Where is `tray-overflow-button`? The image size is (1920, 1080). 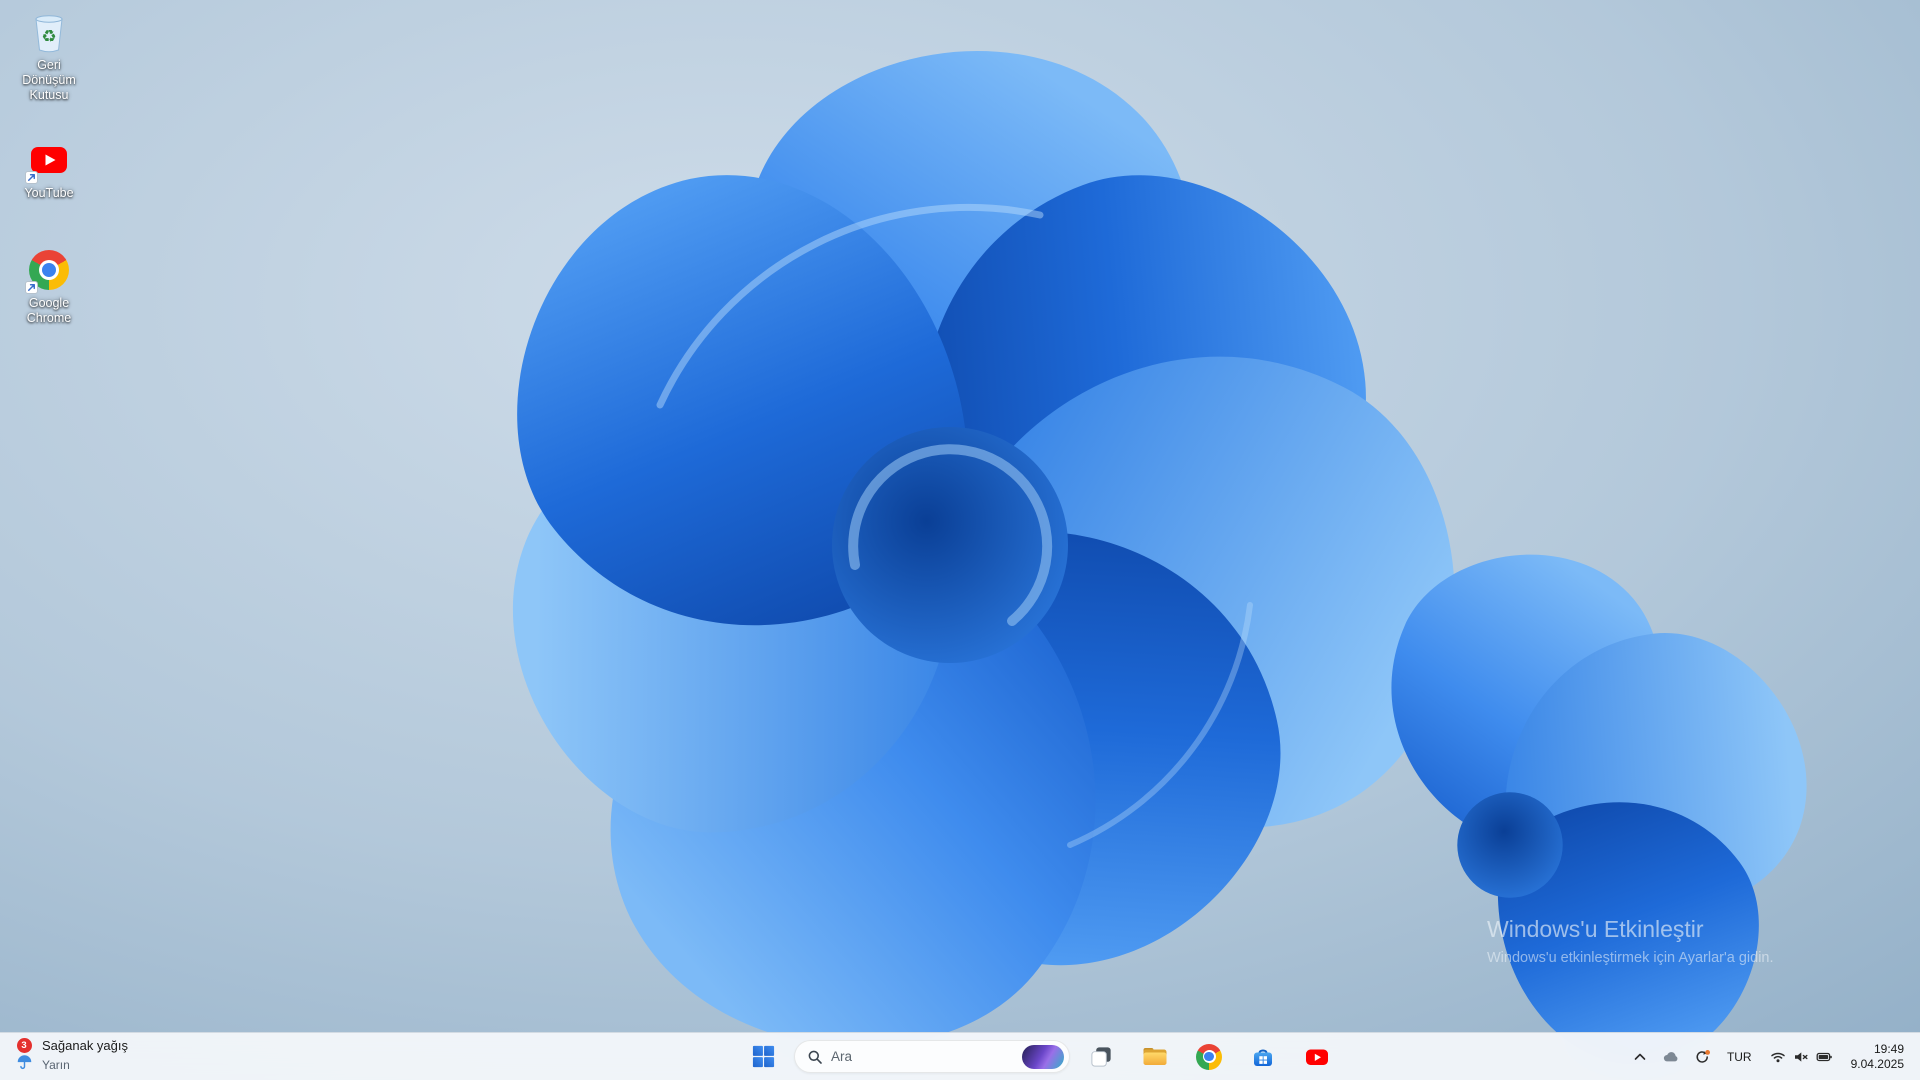 tray-overflow-button is located at coordinates (1640, 1057).